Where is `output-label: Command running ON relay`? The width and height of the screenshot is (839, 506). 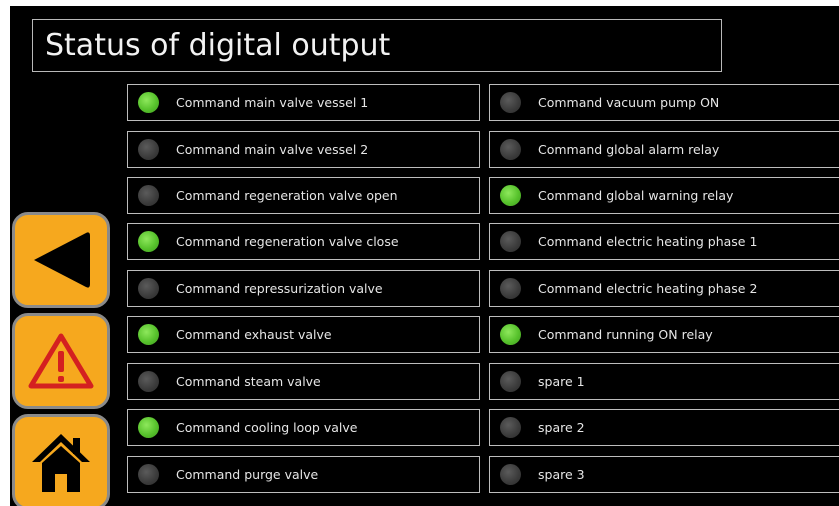 output-label: Command running ON relay is located at coordinates (625, 334).